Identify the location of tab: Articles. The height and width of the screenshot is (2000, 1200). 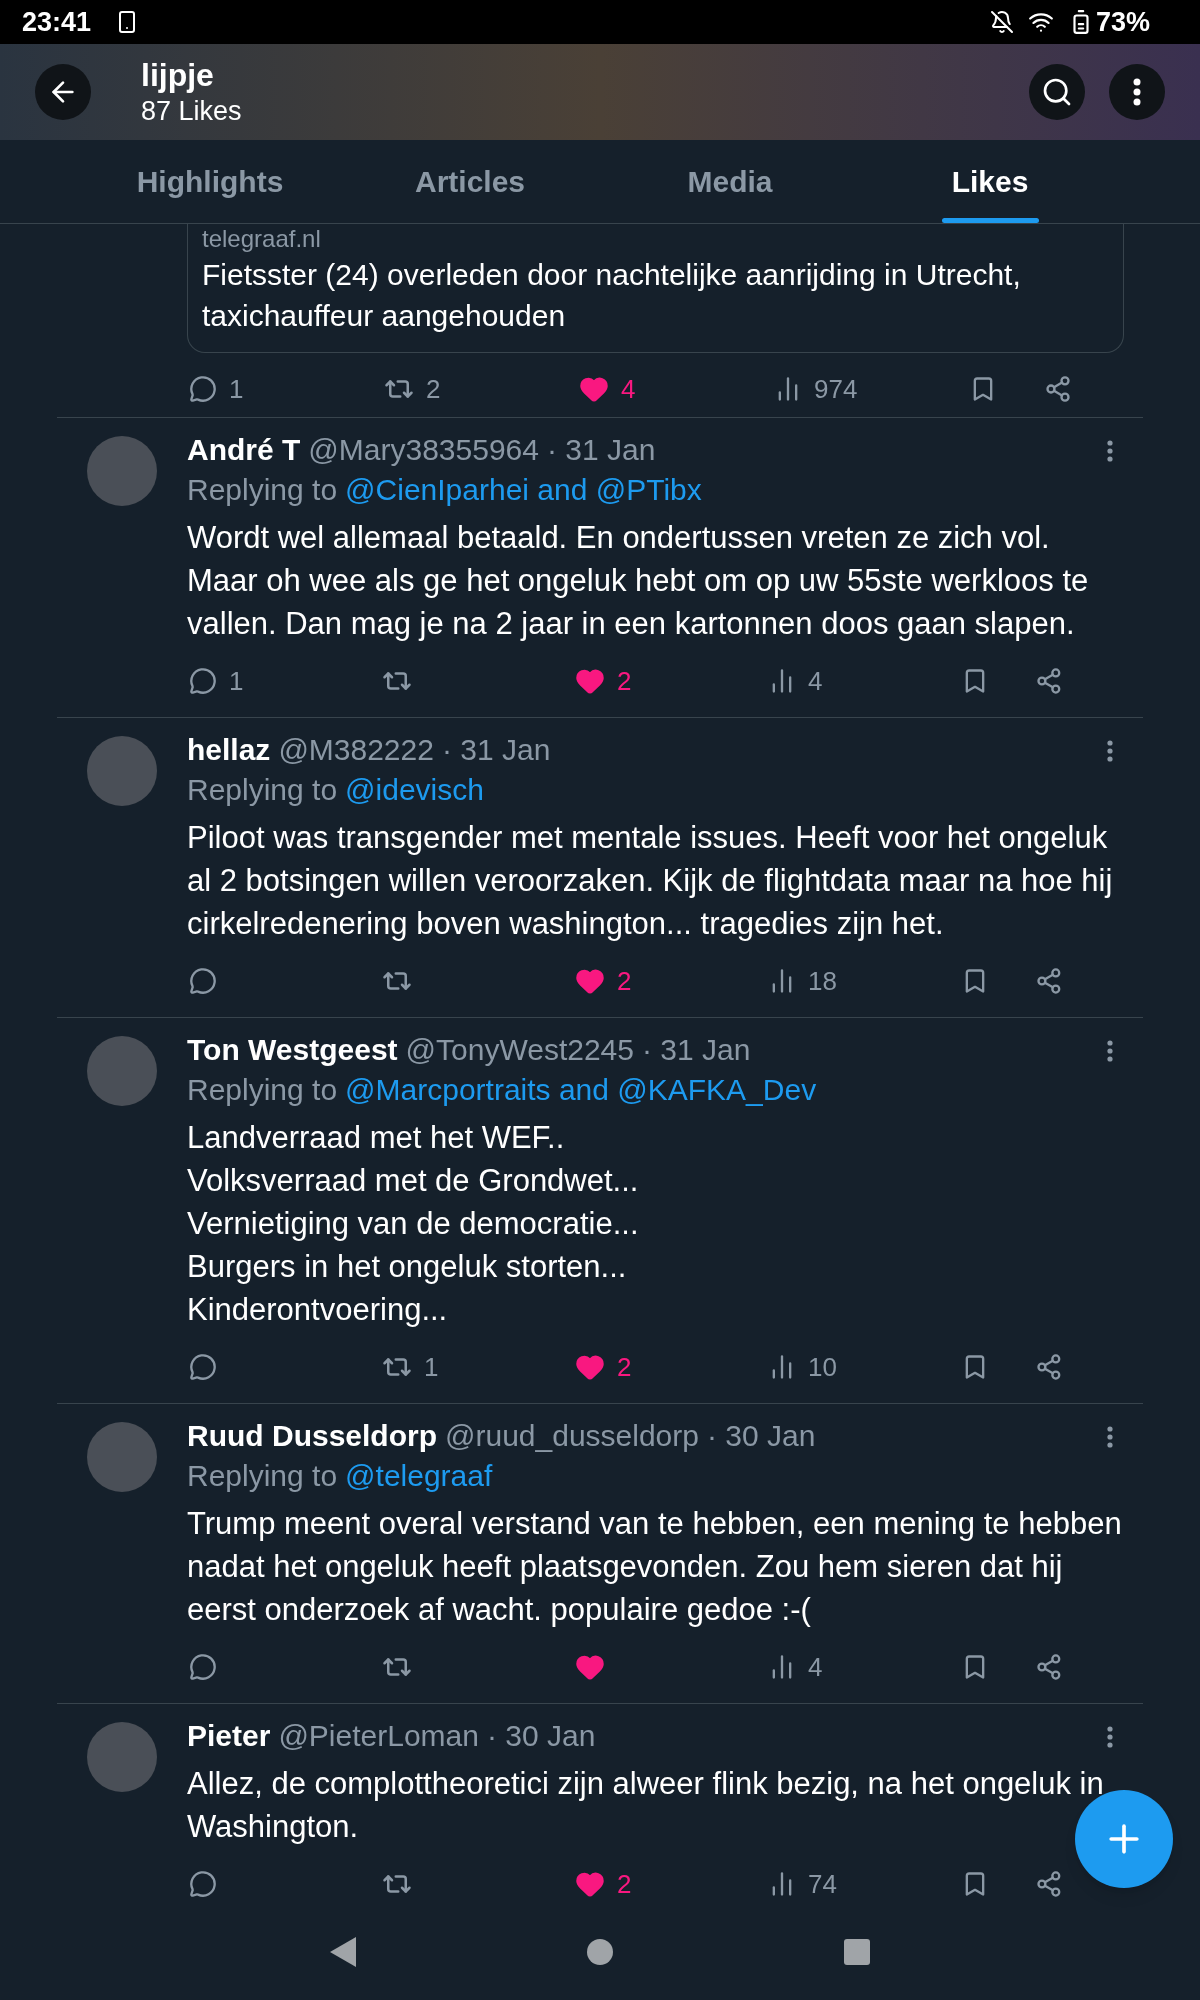
(470, 181).